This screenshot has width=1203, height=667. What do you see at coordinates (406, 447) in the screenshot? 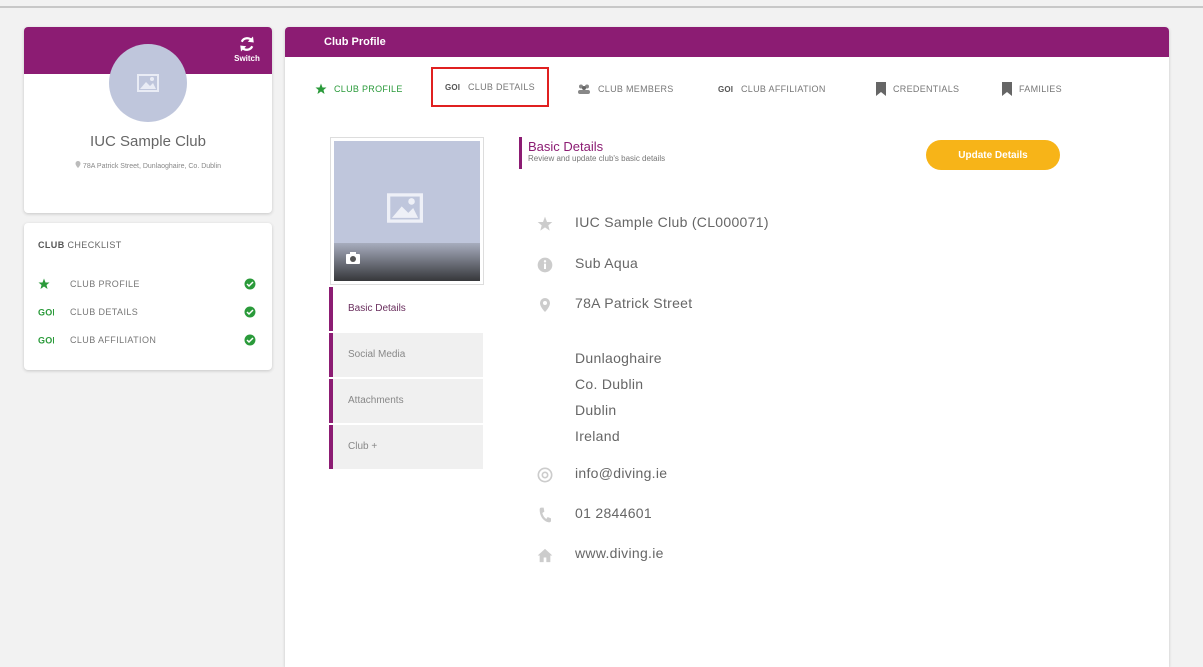
I see `side-menu-club-plus: Club +` at bounding box center [406, 447].